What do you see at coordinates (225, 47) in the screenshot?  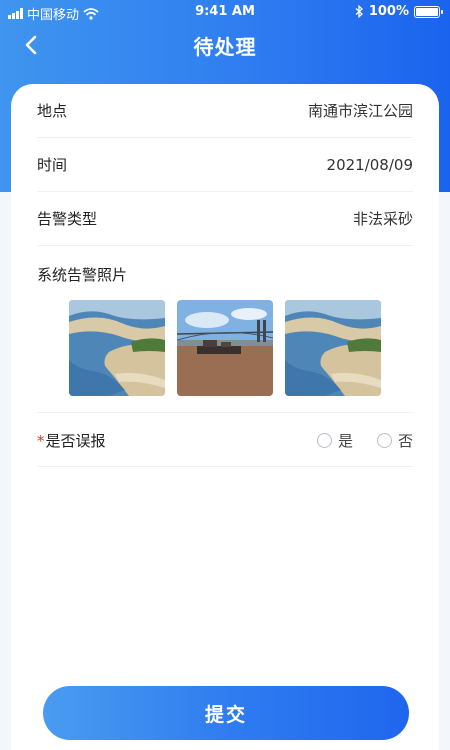 I see `page-title: 待处理` at bounding box center [225, 47].